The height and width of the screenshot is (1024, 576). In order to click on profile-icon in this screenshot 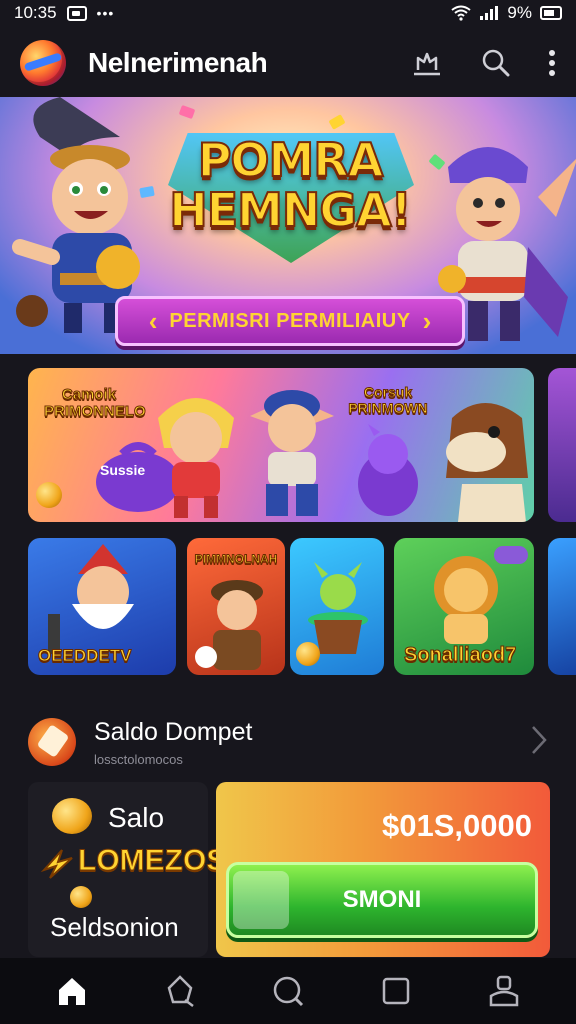, I will do `click(504, 991)`.